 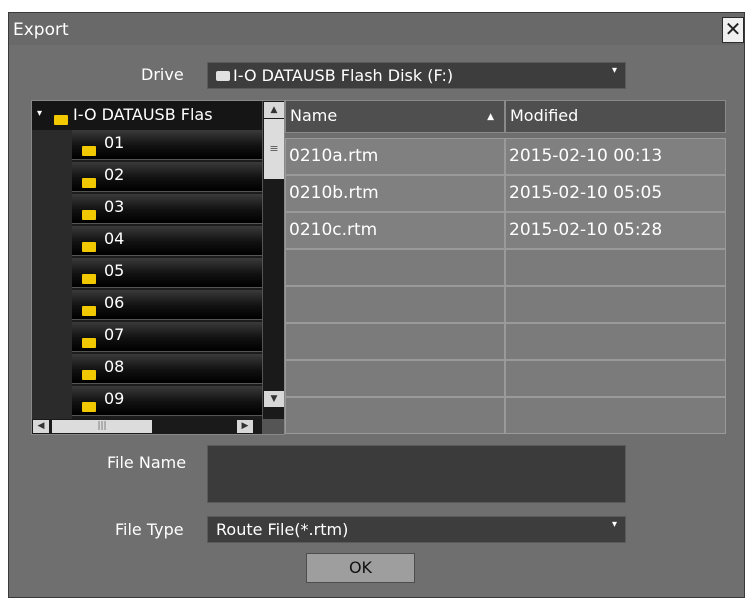 I want to click on tree-horizontal-scrollbar: ◀ ||| ▶, so click(x=147, y=426).